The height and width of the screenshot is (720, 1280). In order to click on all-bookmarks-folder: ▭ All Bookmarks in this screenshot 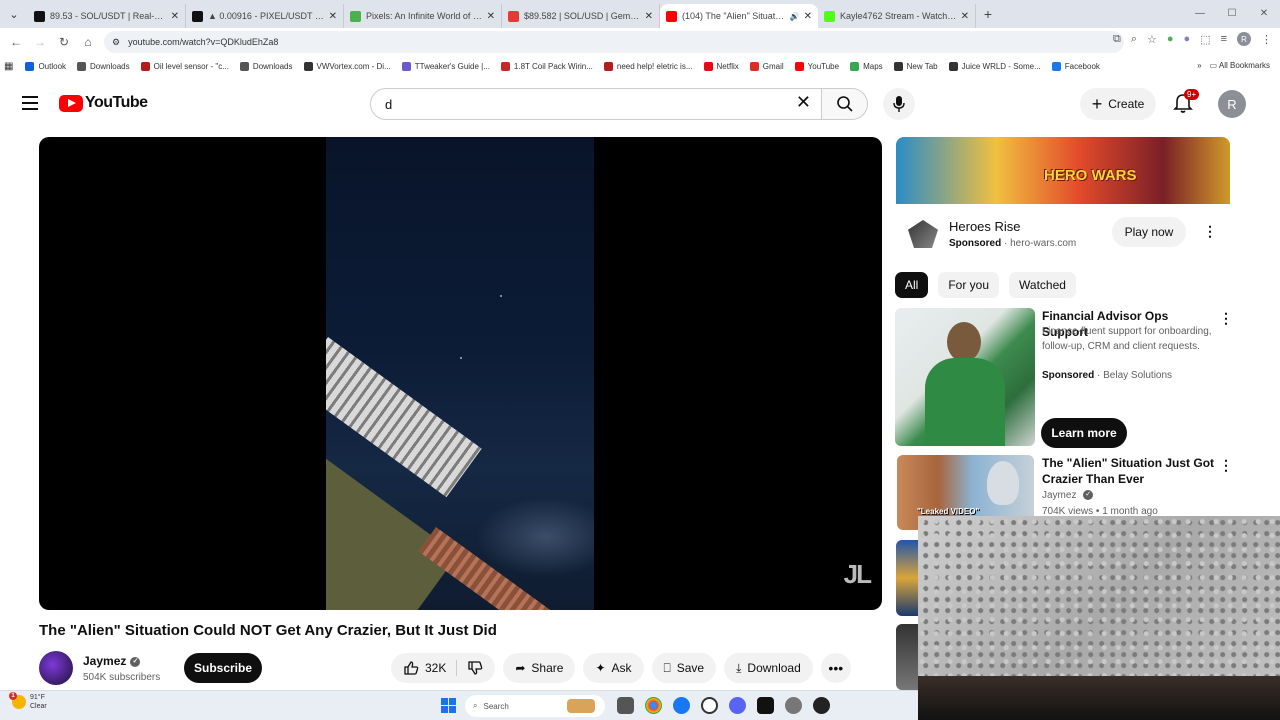, I will do `click(1240, 66)`.